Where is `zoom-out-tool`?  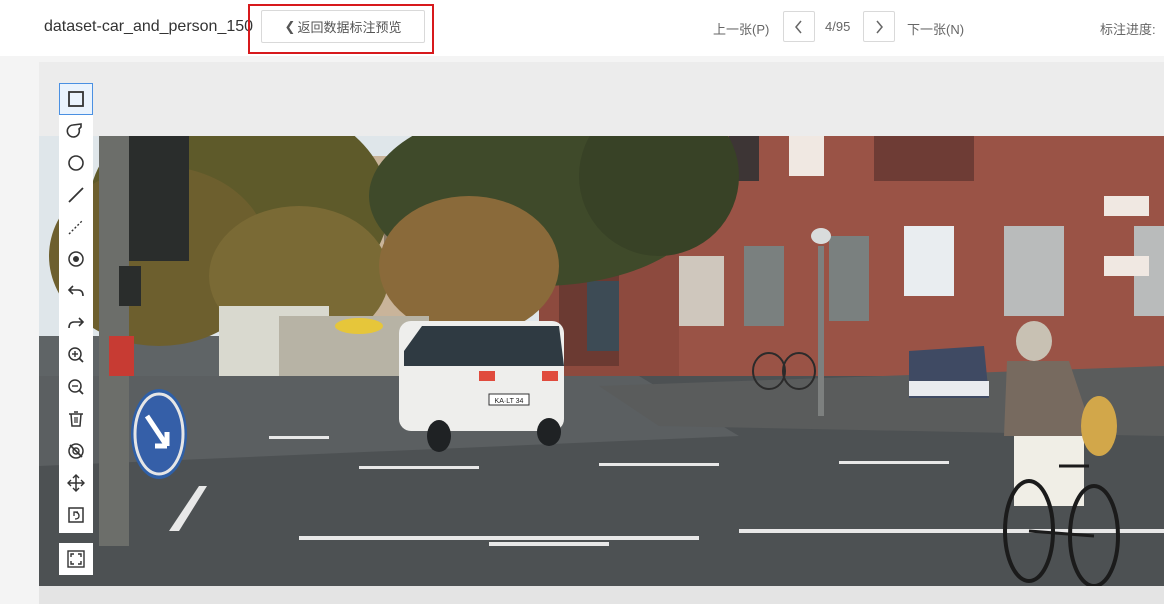
zoom-out-tool is located at coordinates (76, 387).